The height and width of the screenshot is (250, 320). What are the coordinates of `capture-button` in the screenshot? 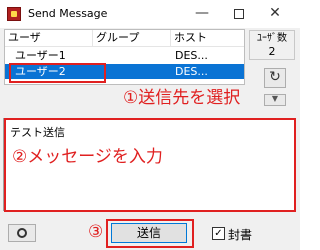 It's located at (22, 233).